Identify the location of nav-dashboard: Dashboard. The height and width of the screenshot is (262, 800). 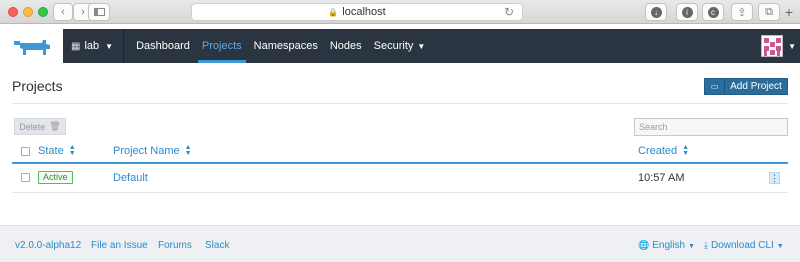
(163, 46).